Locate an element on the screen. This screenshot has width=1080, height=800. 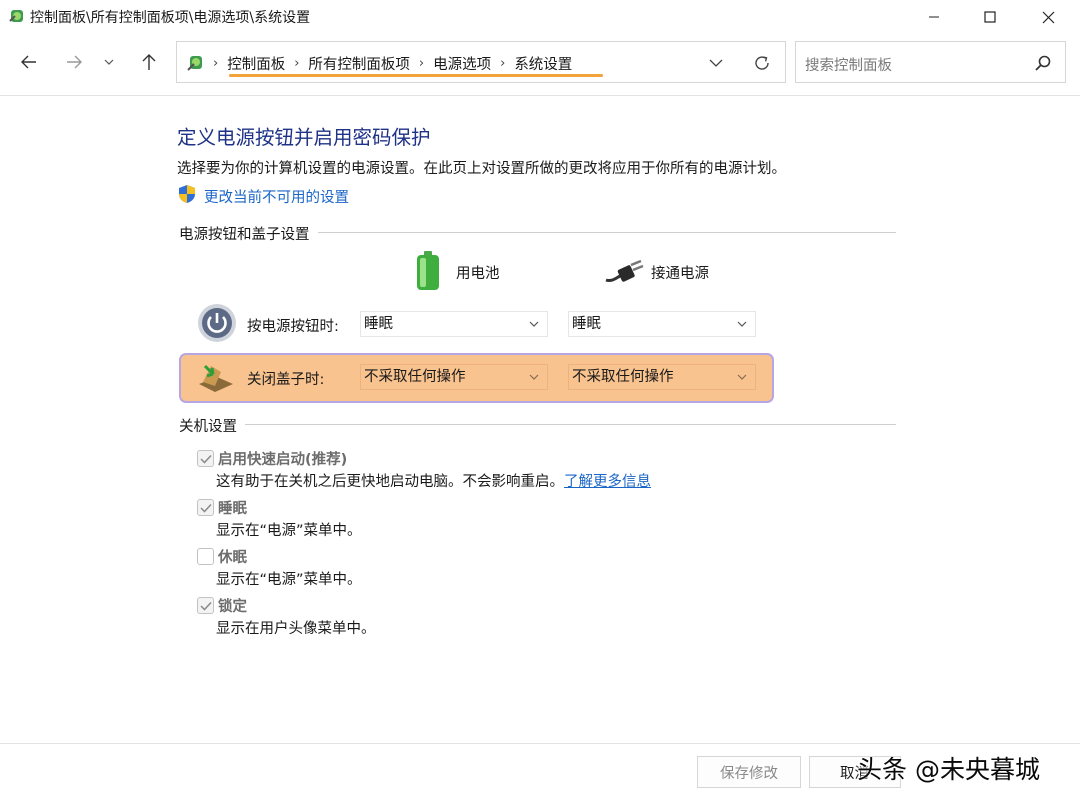
address-dropdown-button is located at coordinates (716, 63).